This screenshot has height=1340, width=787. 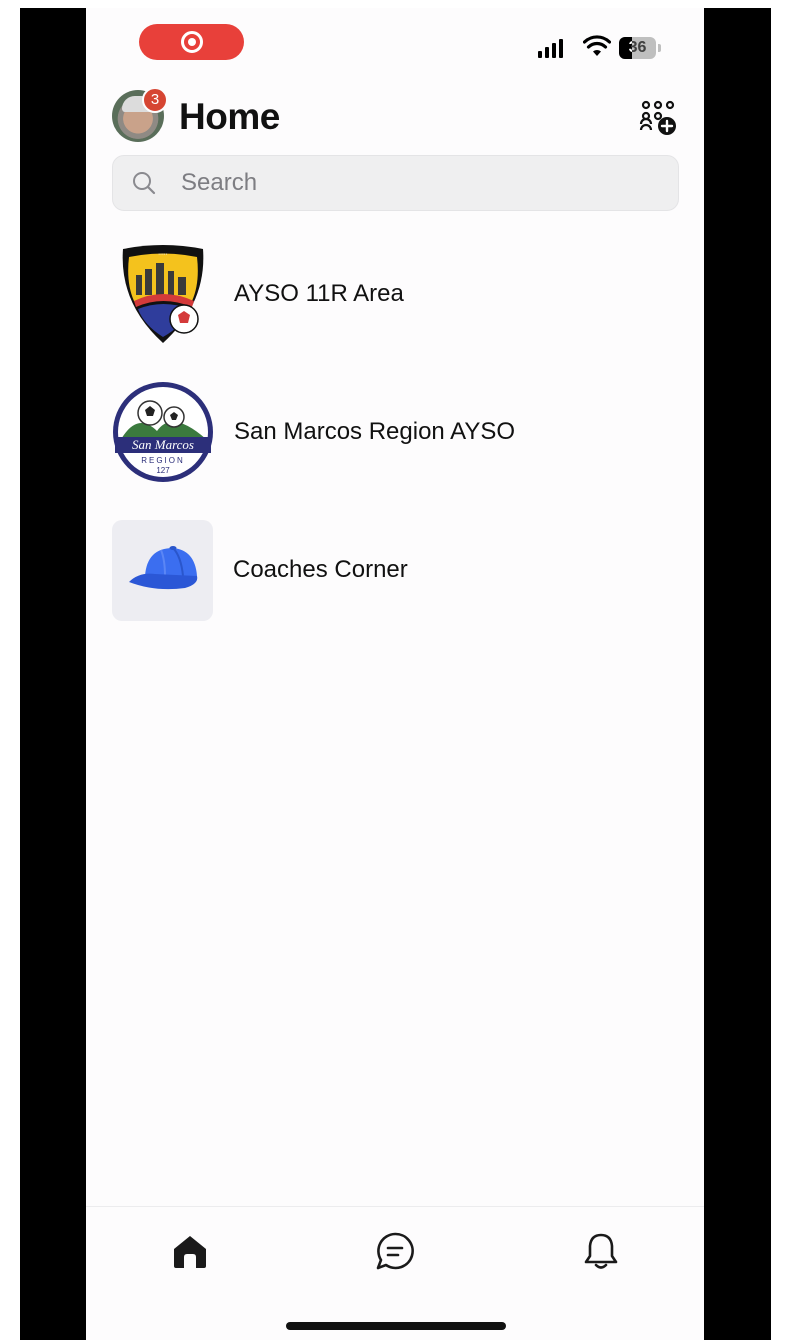 I want to click on bell-icon, so click(x=601, y=1251).